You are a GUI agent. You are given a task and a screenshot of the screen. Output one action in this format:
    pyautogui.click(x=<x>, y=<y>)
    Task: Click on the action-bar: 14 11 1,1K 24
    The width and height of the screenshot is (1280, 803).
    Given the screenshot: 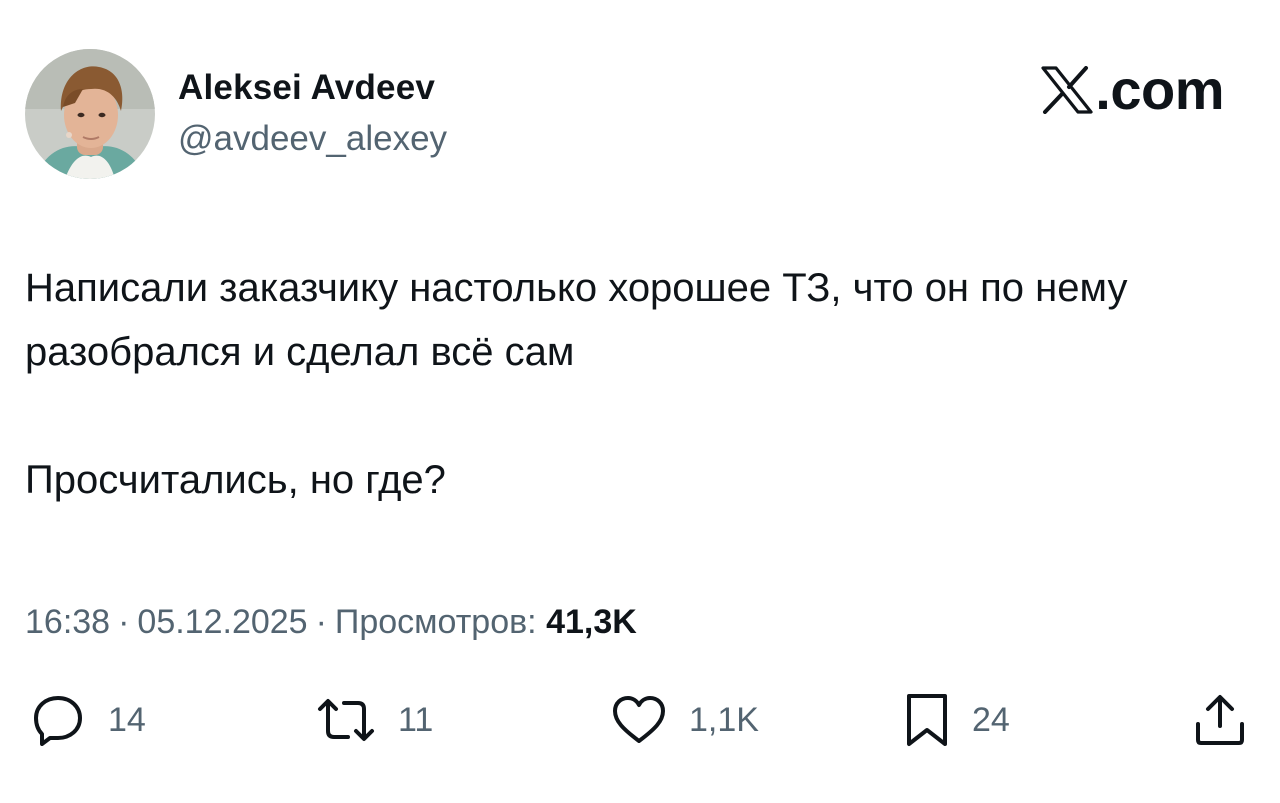 What is the action you would take?
    pyautogui.click(x=640, y=720)
    